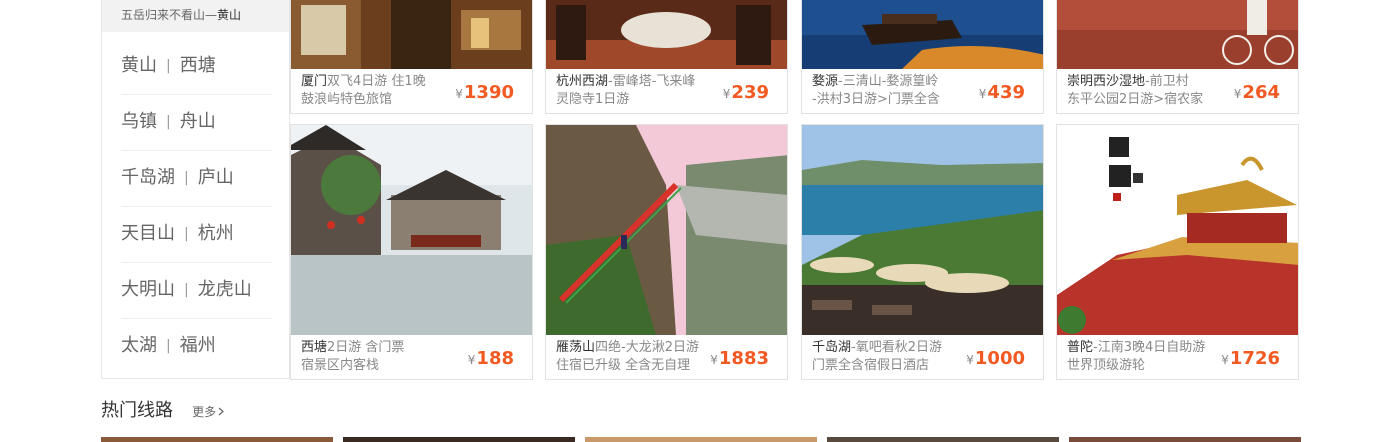  What do you see at coordinates (582, 81) in the screenshot?
I see `tour-destination: 杭州西湖` at bounding box center [582, 81].